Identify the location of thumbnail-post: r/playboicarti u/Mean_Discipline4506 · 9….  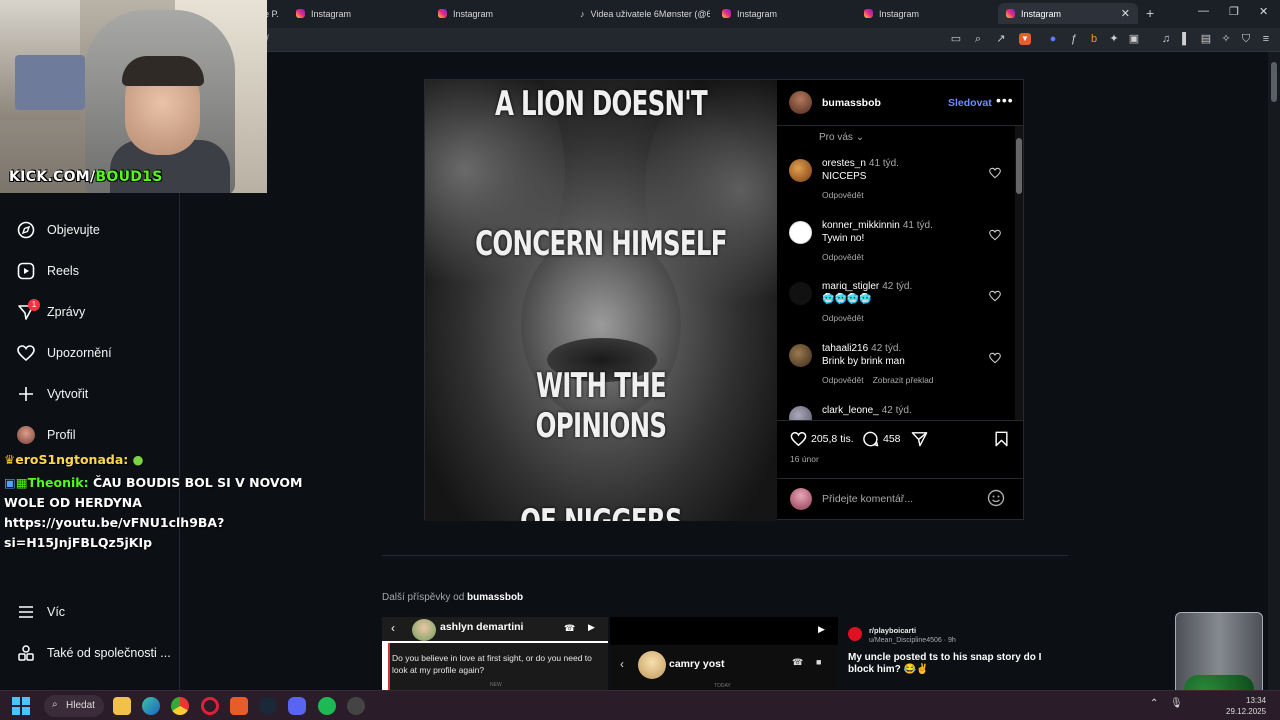
(955, 653).